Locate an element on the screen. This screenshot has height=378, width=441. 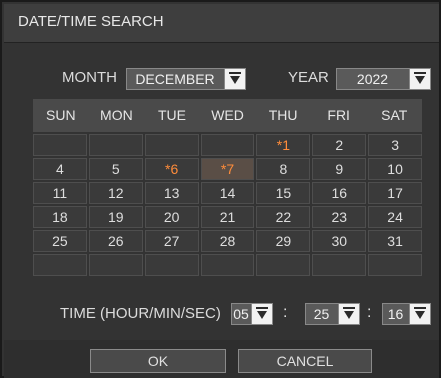
month-select: DECEMBER is located at coordinates (186, 79).